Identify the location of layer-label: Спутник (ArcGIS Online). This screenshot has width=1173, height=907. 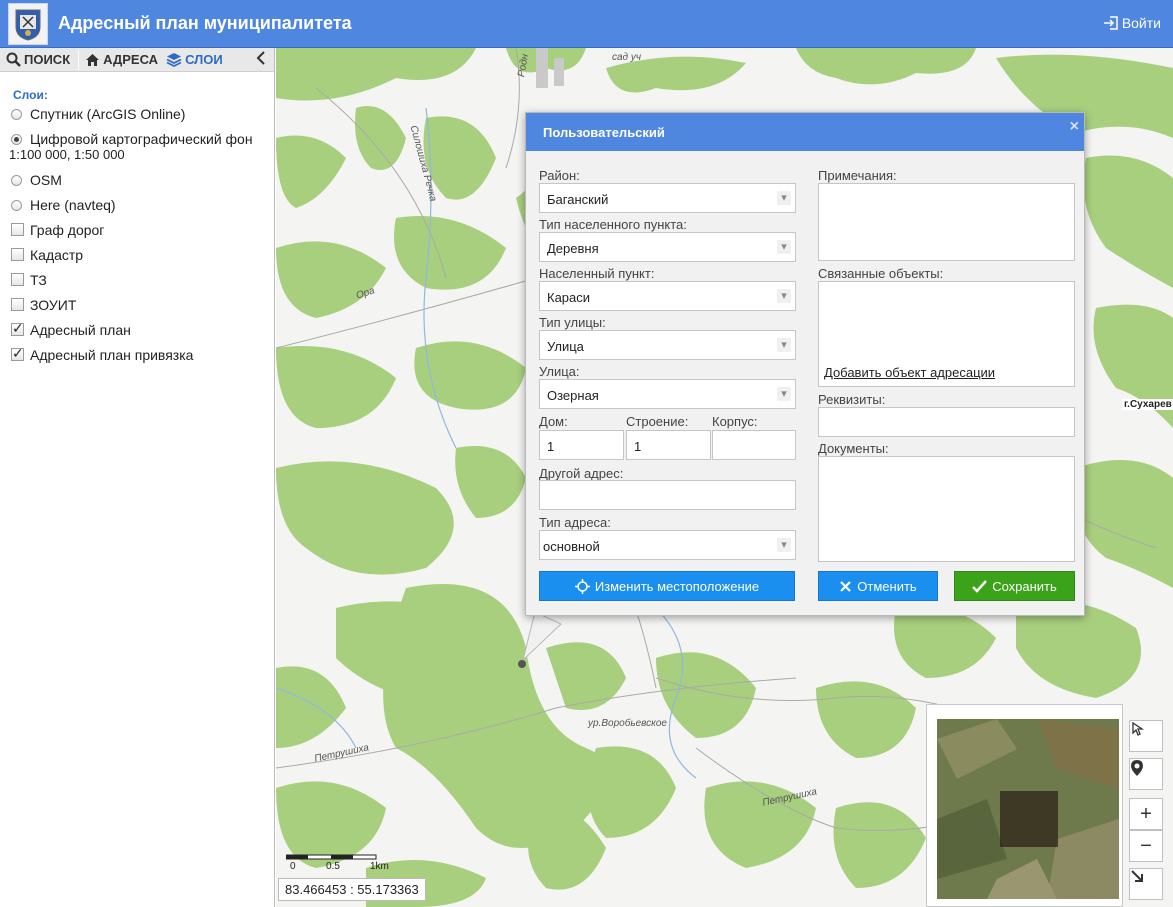
(108, 114).